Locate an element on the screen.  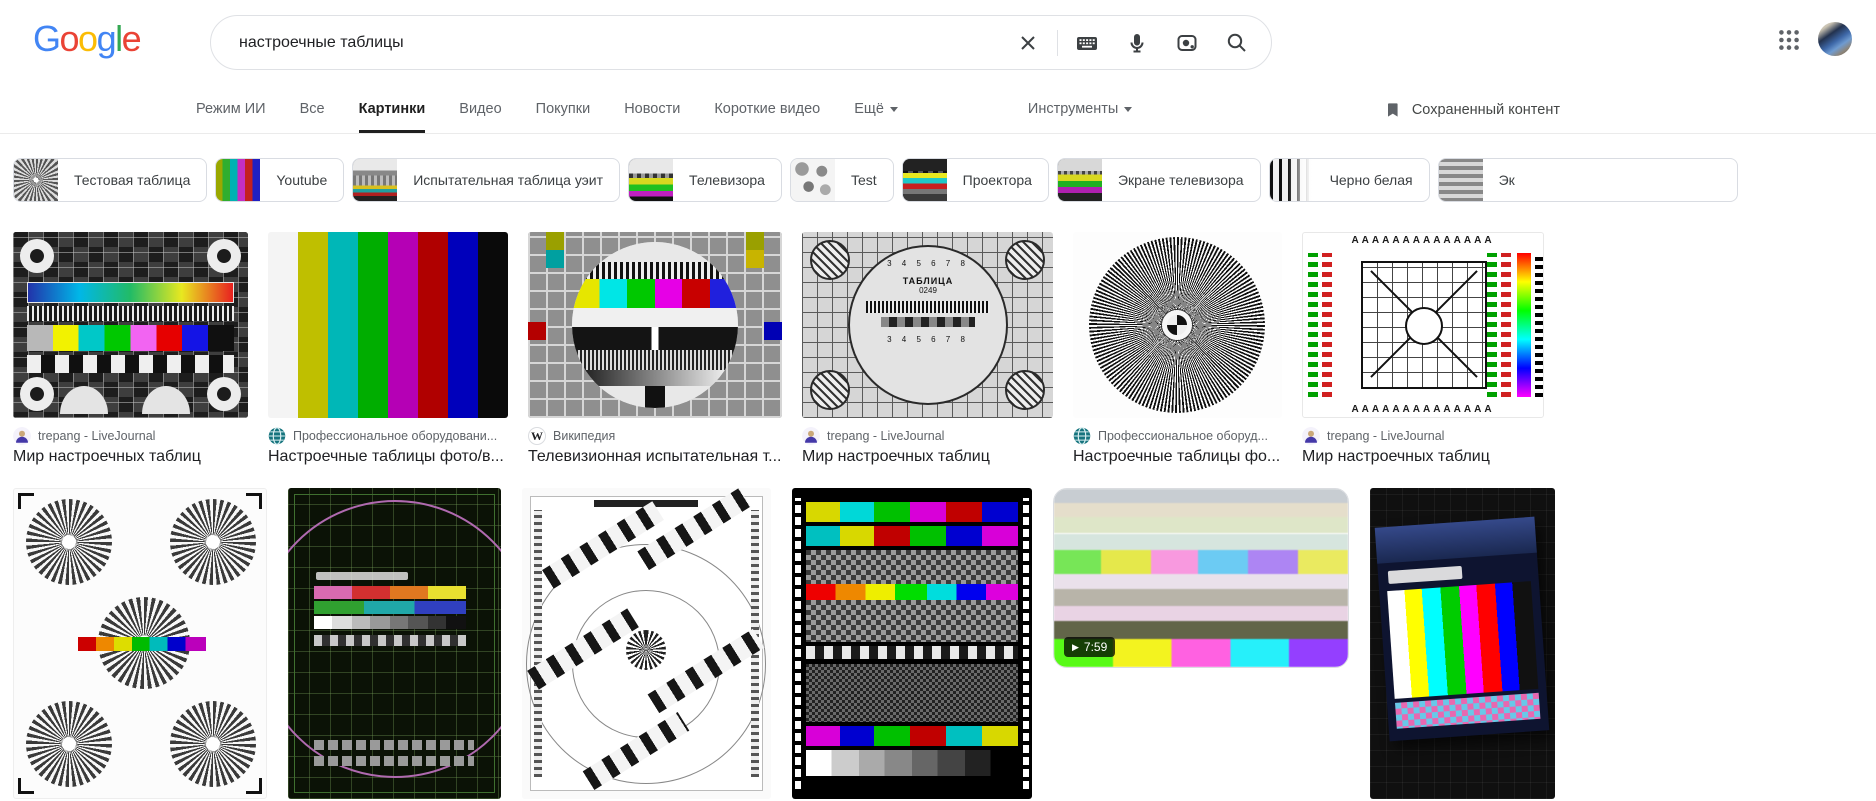
chip-label: Испытательная таблица уэит is located at coordinates (508, 180).